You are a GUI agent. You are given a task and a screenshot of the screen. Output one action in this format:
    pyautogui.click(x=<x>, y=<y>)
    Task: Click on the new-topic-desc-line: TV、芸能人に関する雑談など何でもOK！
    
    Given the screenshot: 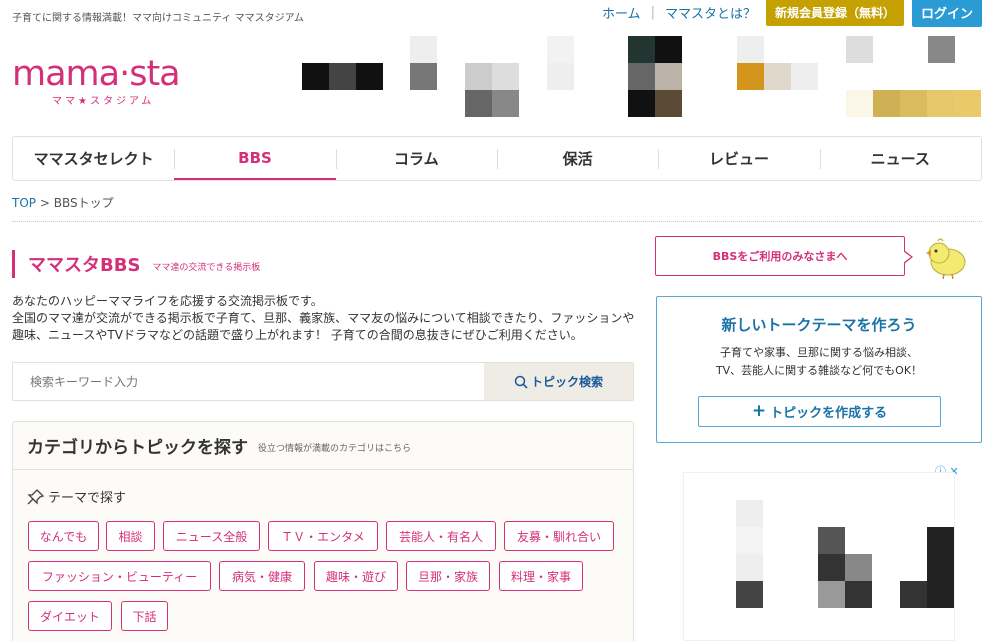 What is the action you would take?
    pyautogui.click(x=819, y=370)
    